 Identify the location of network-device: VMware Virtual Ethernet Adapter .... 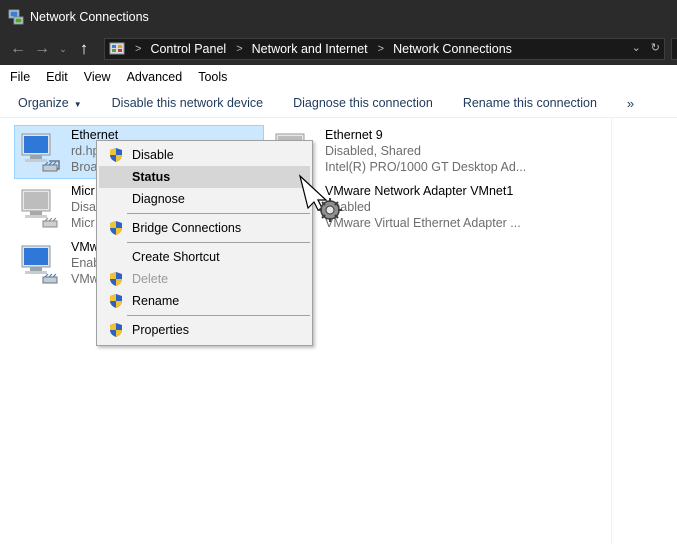
(423, 223).